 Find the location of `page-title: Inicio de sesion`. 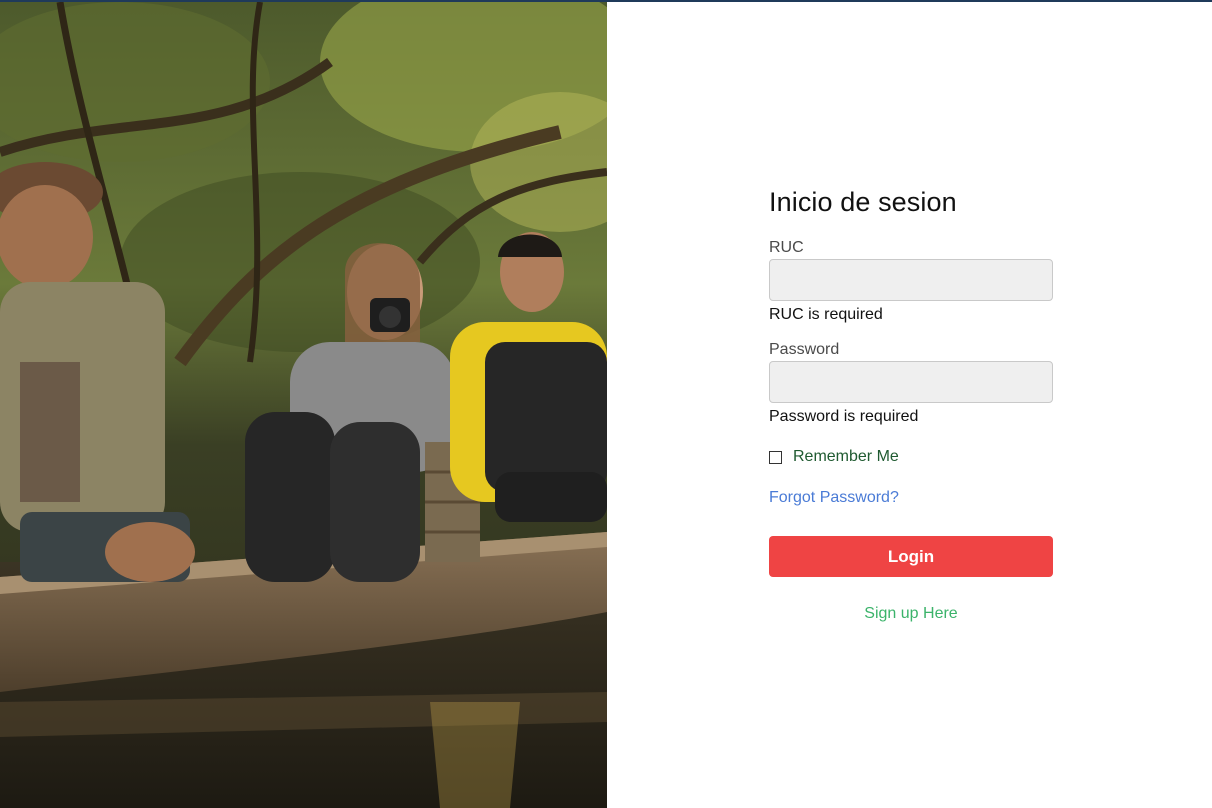

page-title: Inicio de sesion is located at coordinates (863, 202).